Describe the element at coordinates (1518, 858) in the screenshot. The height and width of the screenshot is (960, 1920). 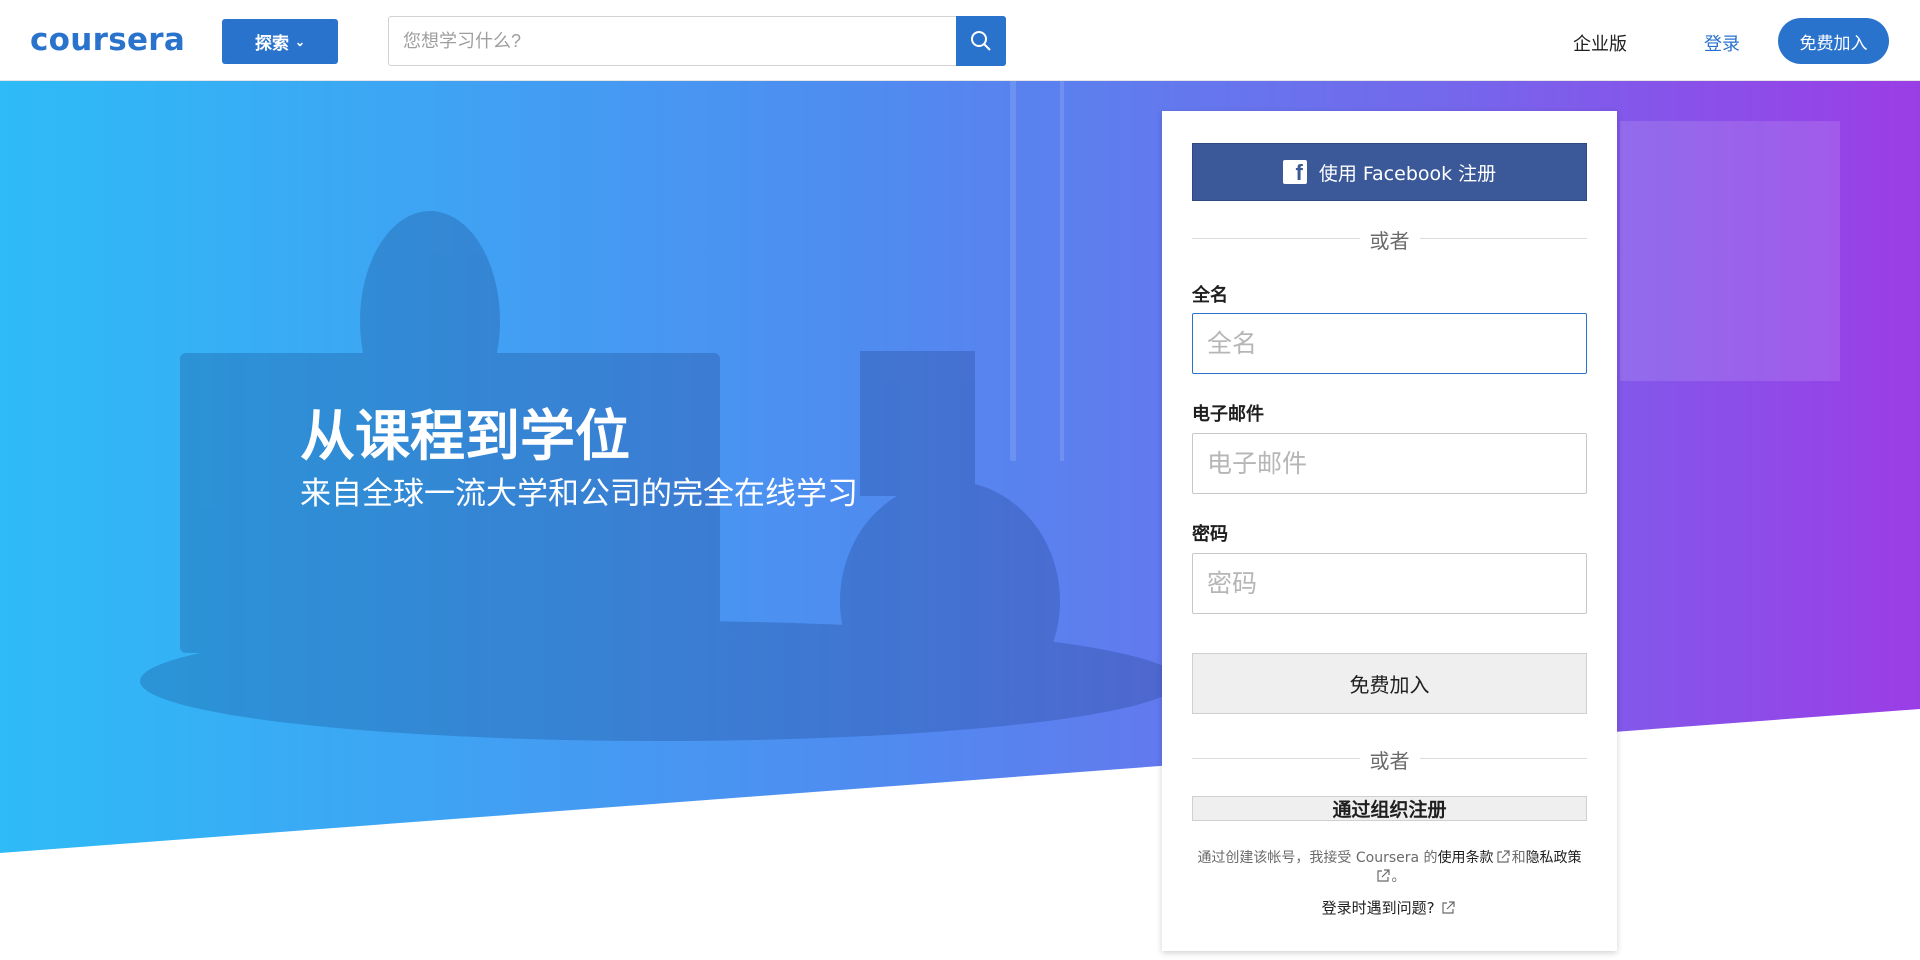
I see `terms-and: 和` at that location.